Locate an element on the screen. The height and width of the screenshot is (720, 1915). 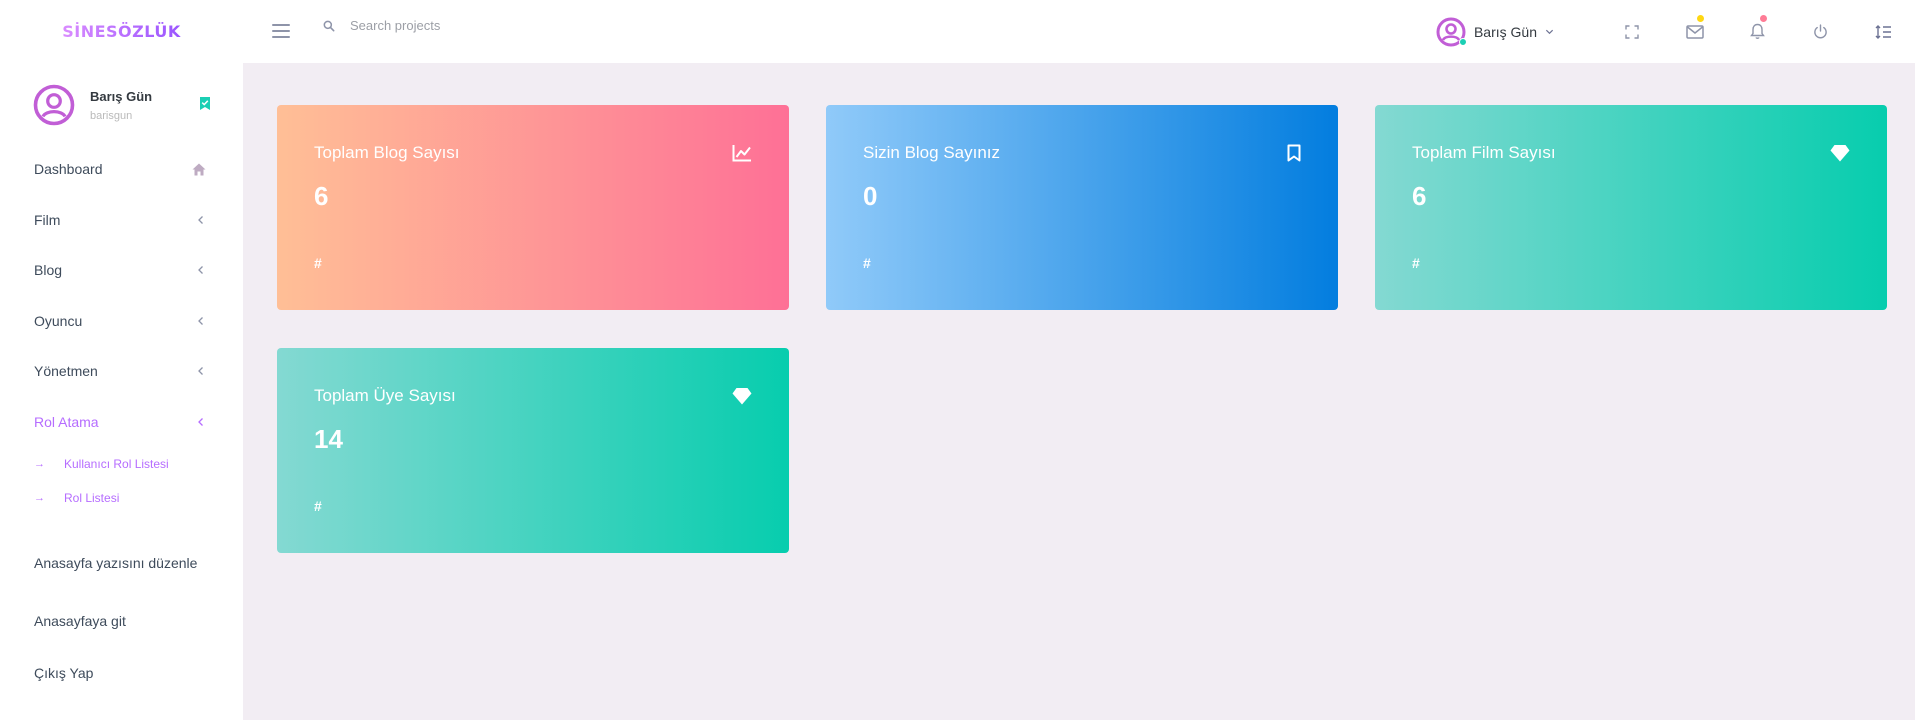
stat-card-total-blogs: Toplam Blog Sayısı 6 # is located at coordinates (533, 207).